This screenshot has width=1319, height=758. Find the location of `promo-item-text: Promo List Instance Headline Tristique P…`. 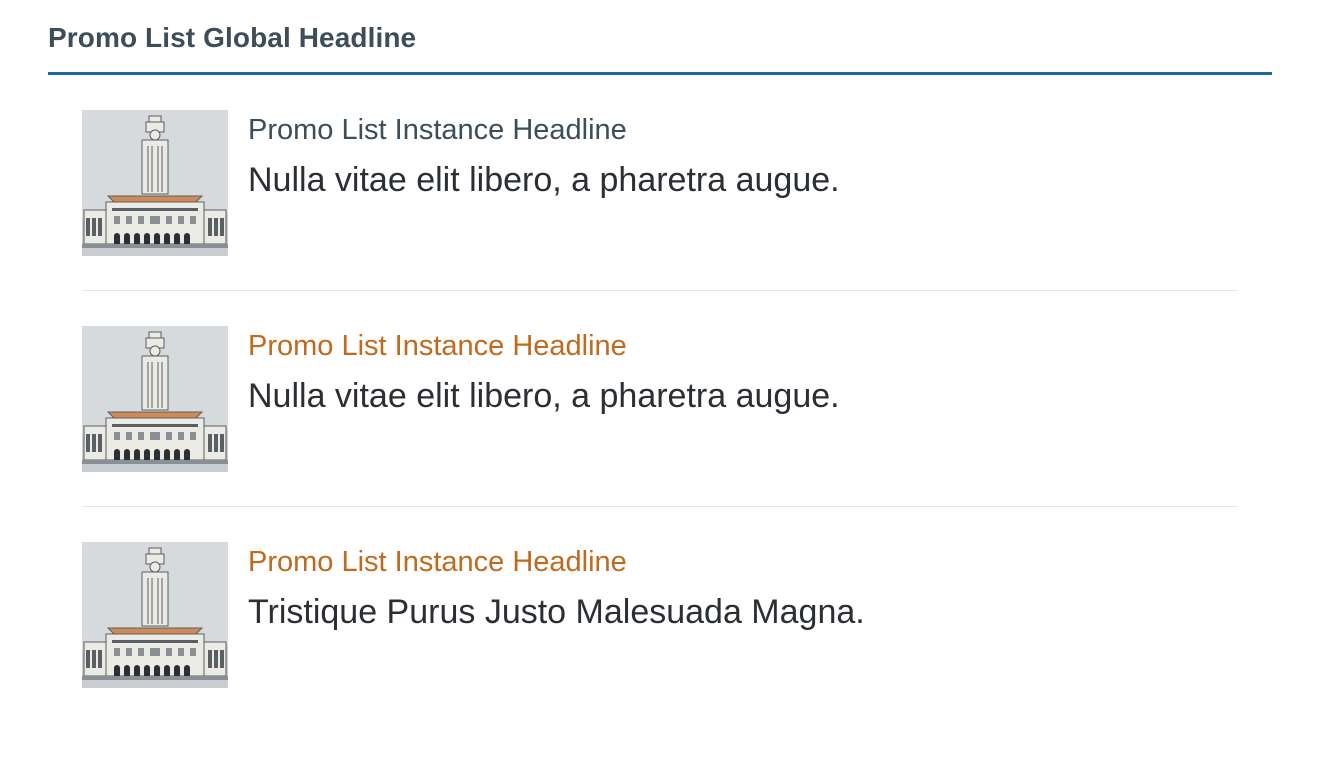

promo-item-text: Promo List Instance Headline Tristique P… is located at coordinates (738, 588).